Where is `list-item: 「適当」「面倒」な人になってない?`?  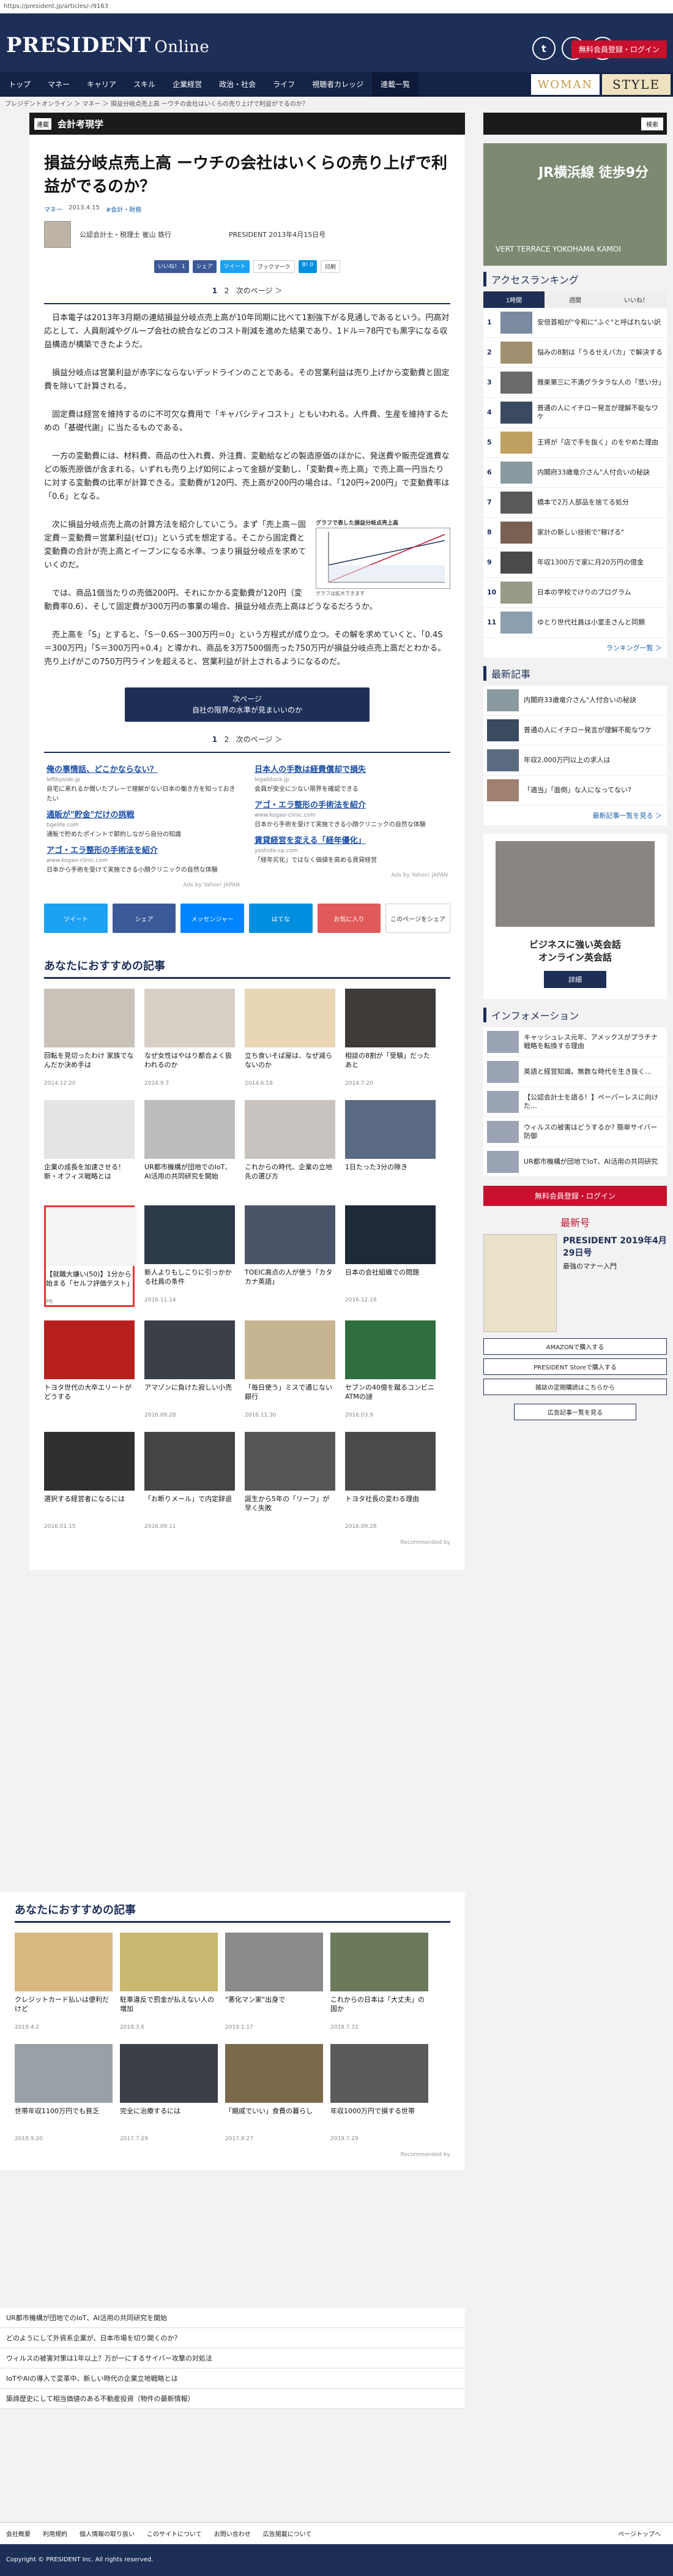 list-item: 「適当」「面倒」な人になってない? is located at coordinates (575, 791).